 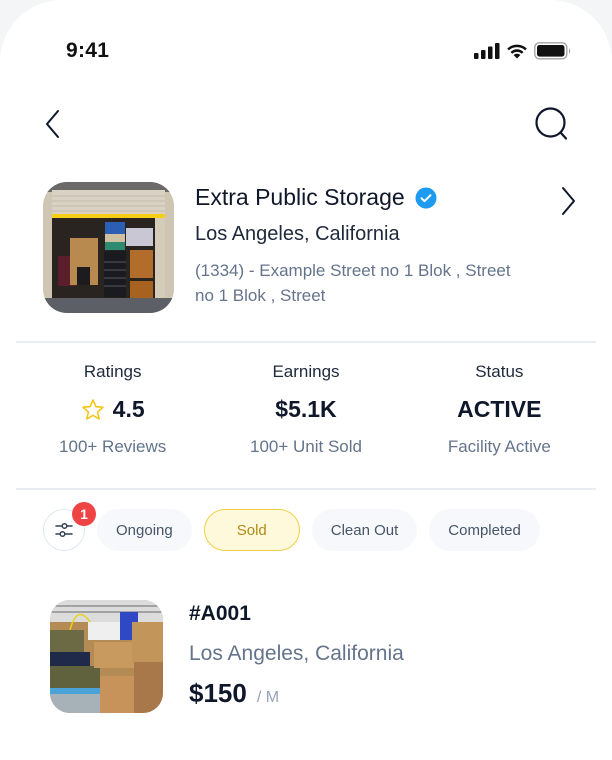 I want to click on stat-label: Ratings, so click(x=112, y=371).